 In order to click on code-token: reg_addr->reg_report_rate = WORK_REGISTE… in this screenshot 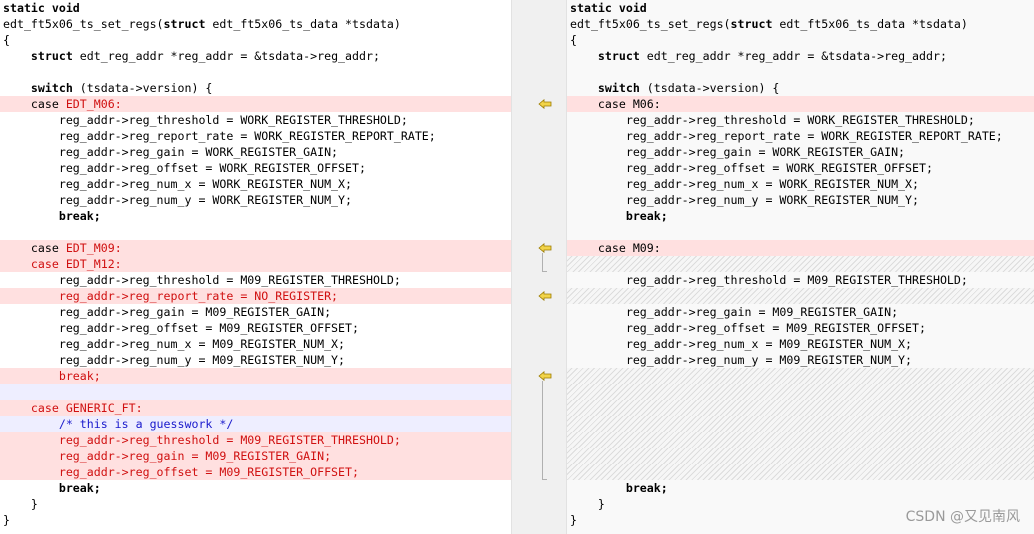, I will do `click(219, 136)`.